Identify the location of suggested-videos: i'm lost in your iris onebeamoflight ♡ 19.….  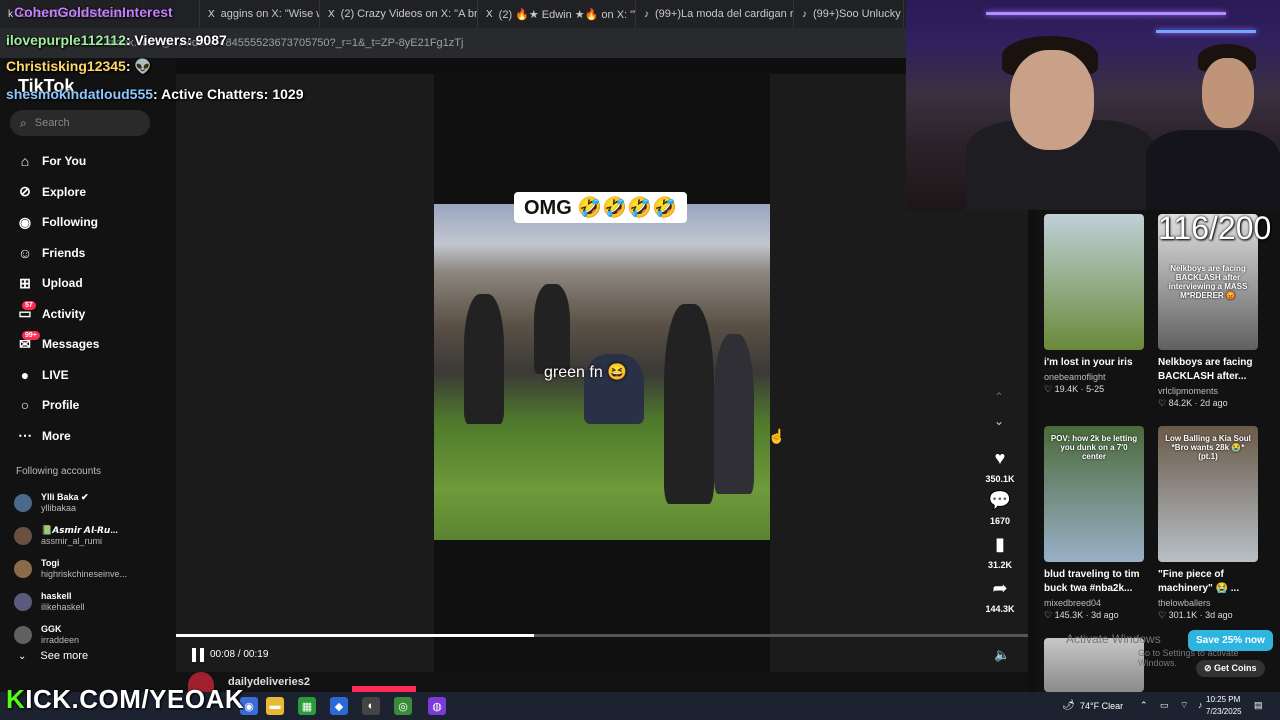
(1158, 451).